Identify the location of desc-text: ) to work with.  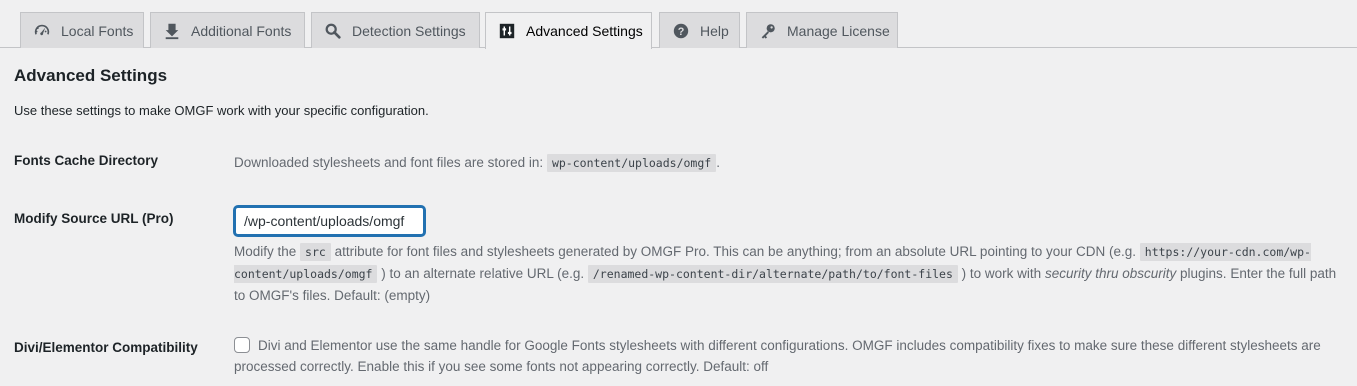
(1001, 273).